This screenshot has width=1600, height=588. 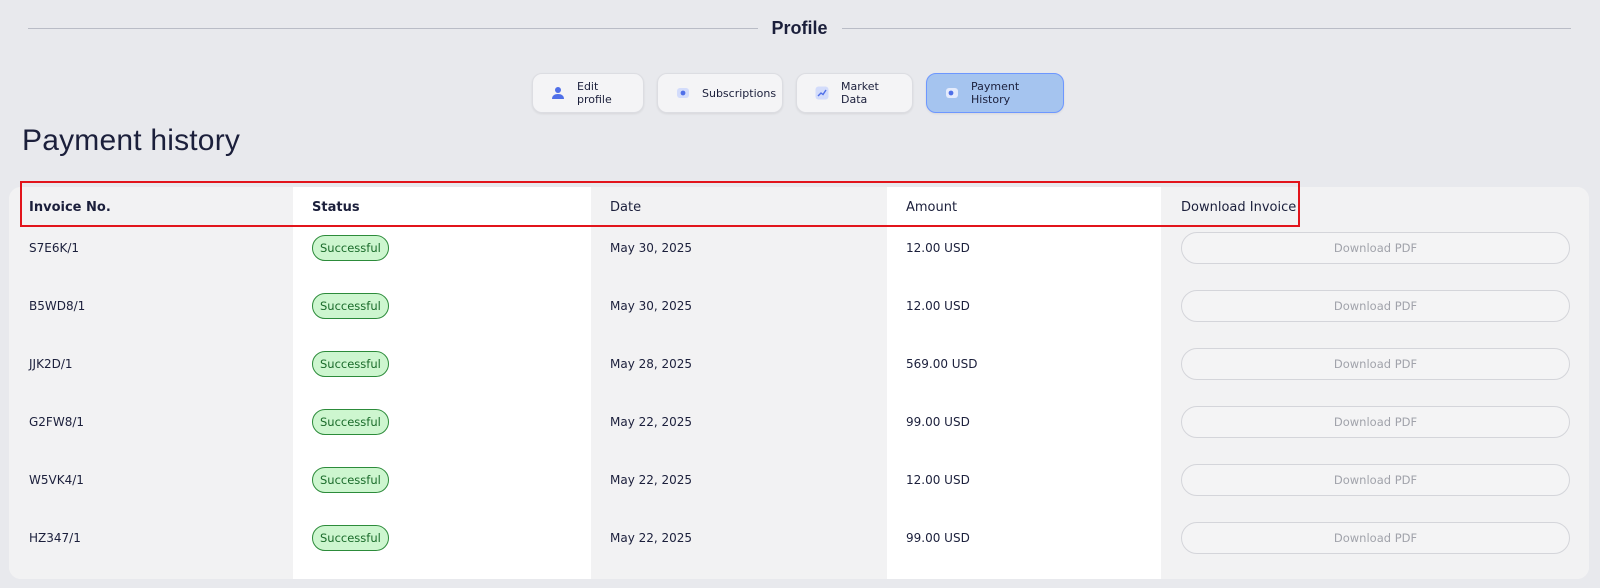 I want to click on invoice-number: B5WD8/1, so click(x=57, y=306).